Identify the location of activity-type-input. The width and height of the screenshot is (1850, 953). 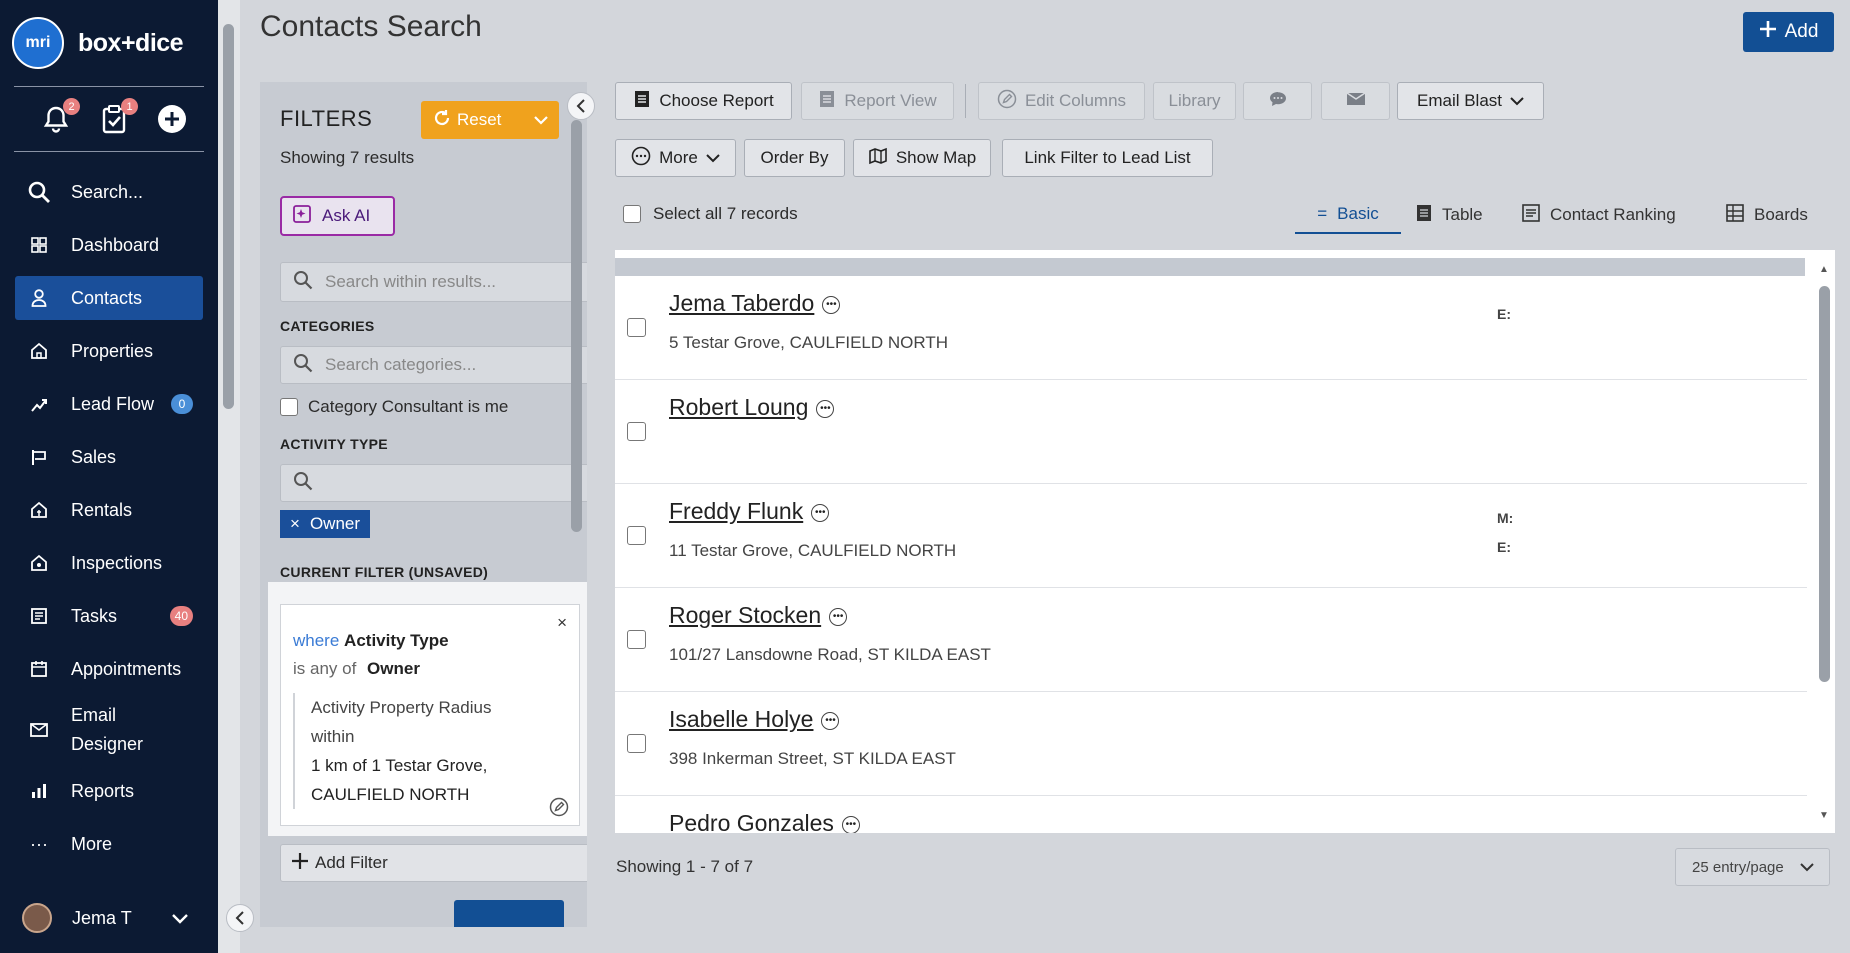
(433, 483).